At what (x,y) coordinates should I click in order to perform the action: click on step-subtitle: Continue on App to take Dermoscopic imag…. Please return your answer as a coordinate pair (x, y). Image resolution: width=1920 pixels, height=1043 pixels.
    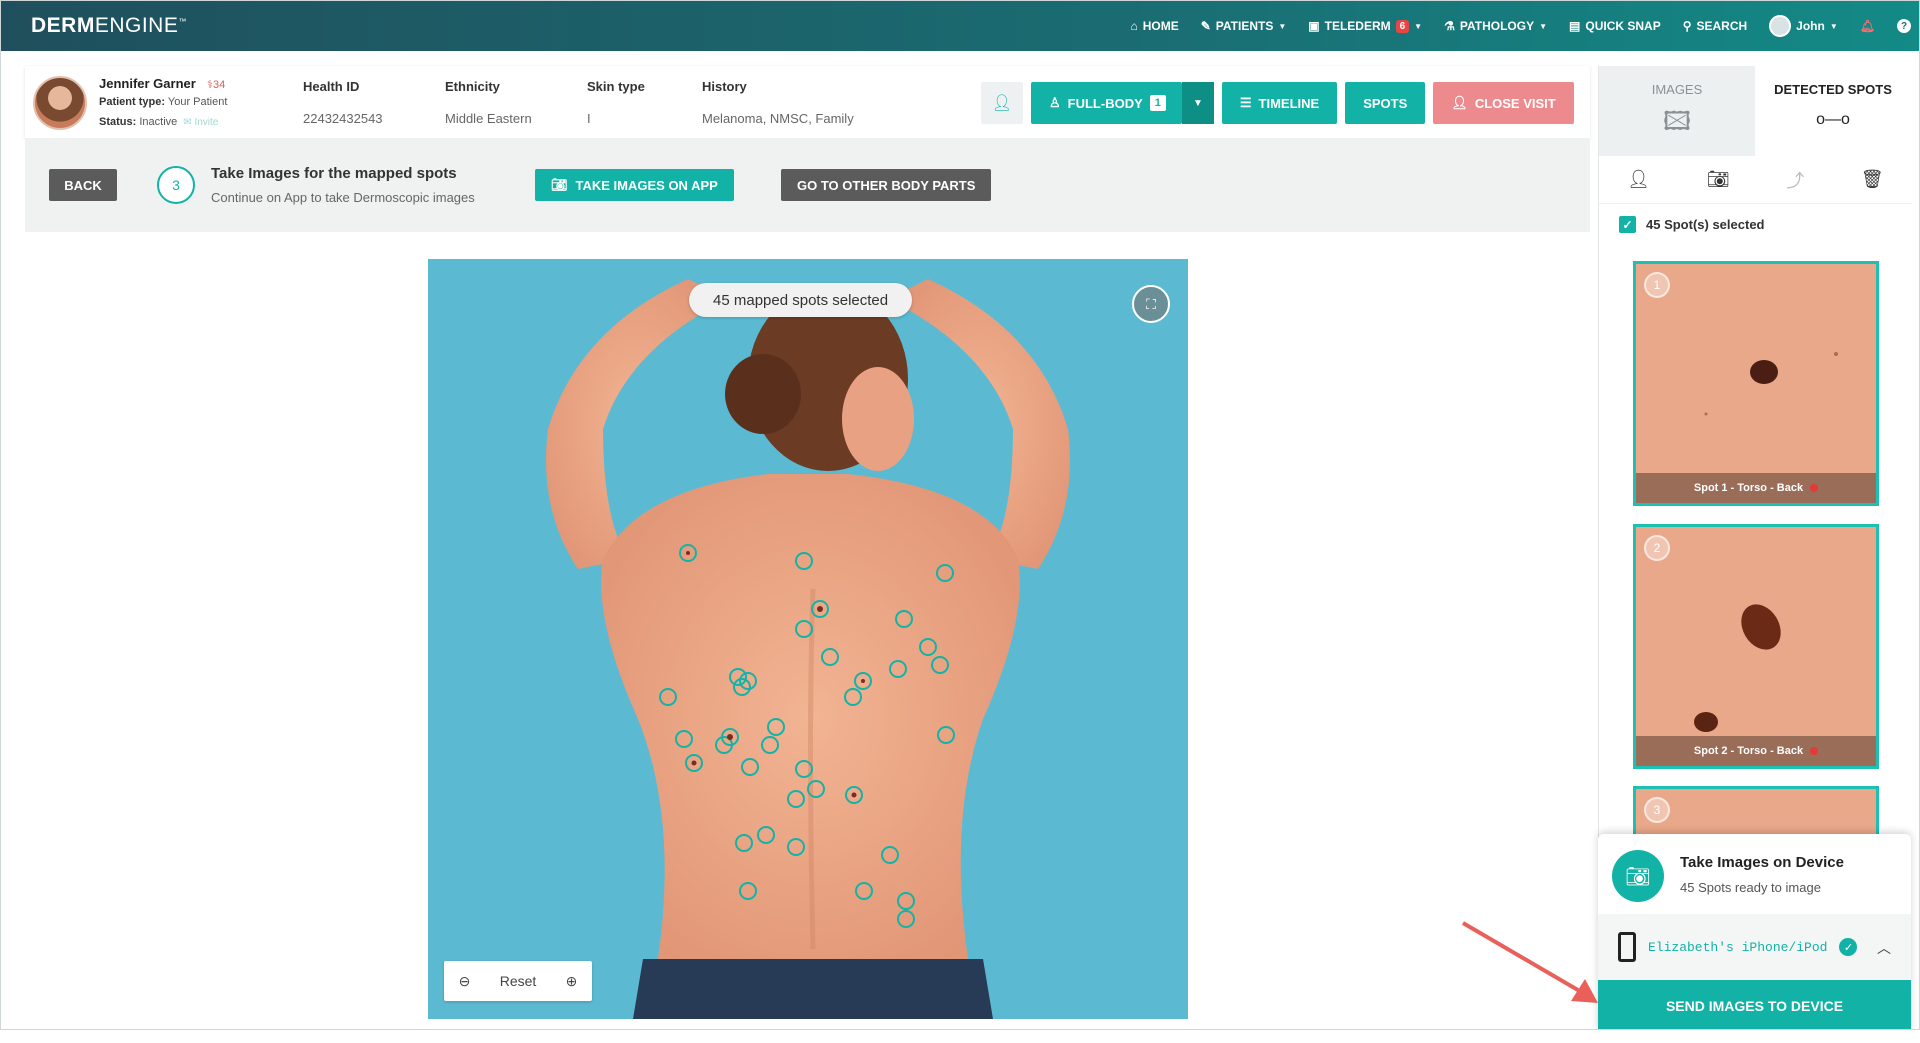
    Looking at the image, I should click on (343, 197).